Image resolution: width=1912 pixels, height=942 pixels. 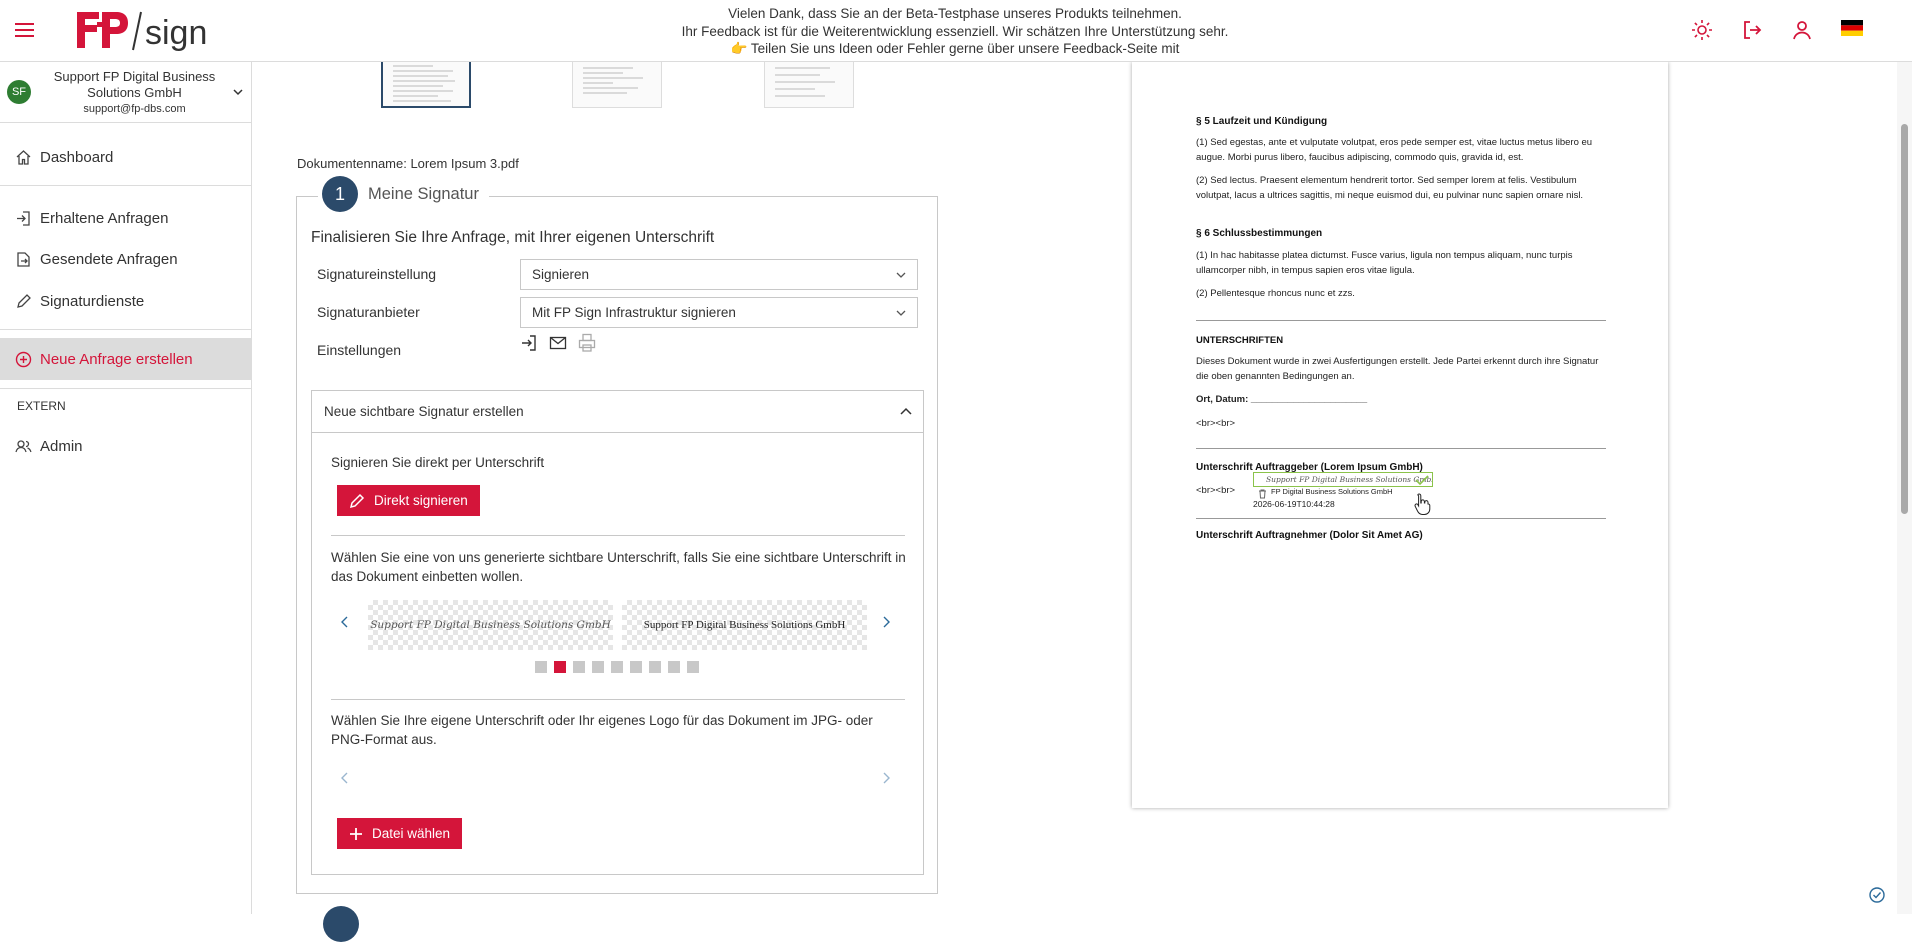 I want to click on sidebar-item-signature-services: Signaturdienste, so click(x=125, y=301).